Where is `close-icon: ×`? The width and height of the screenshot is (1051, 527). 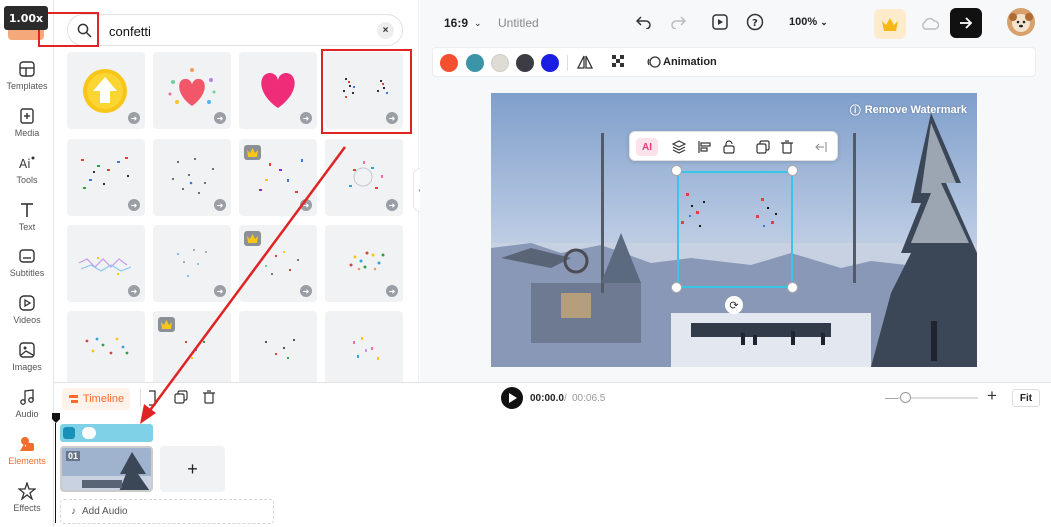
close-icon: × is located at coordinates (385, 30).